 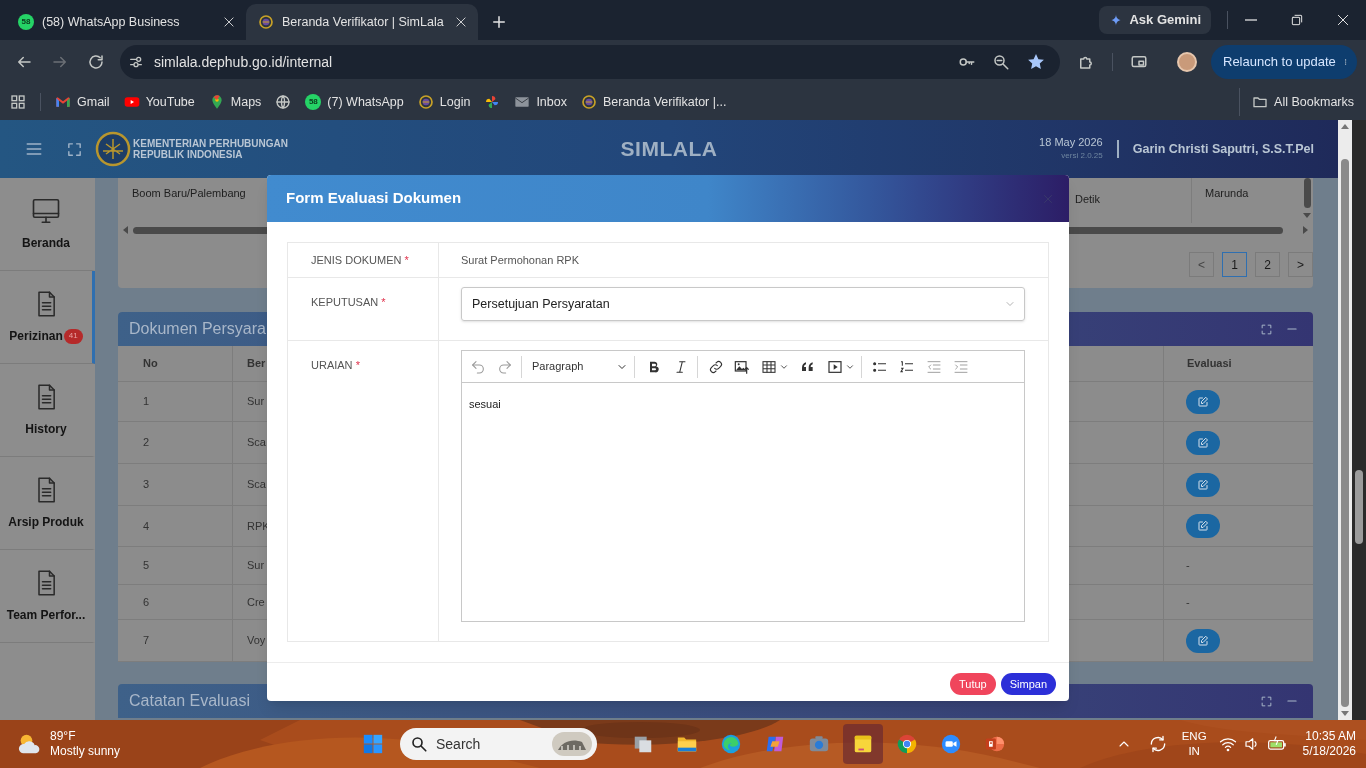 I want to click on pagination-button: 1, so click(x=1234, y=264).